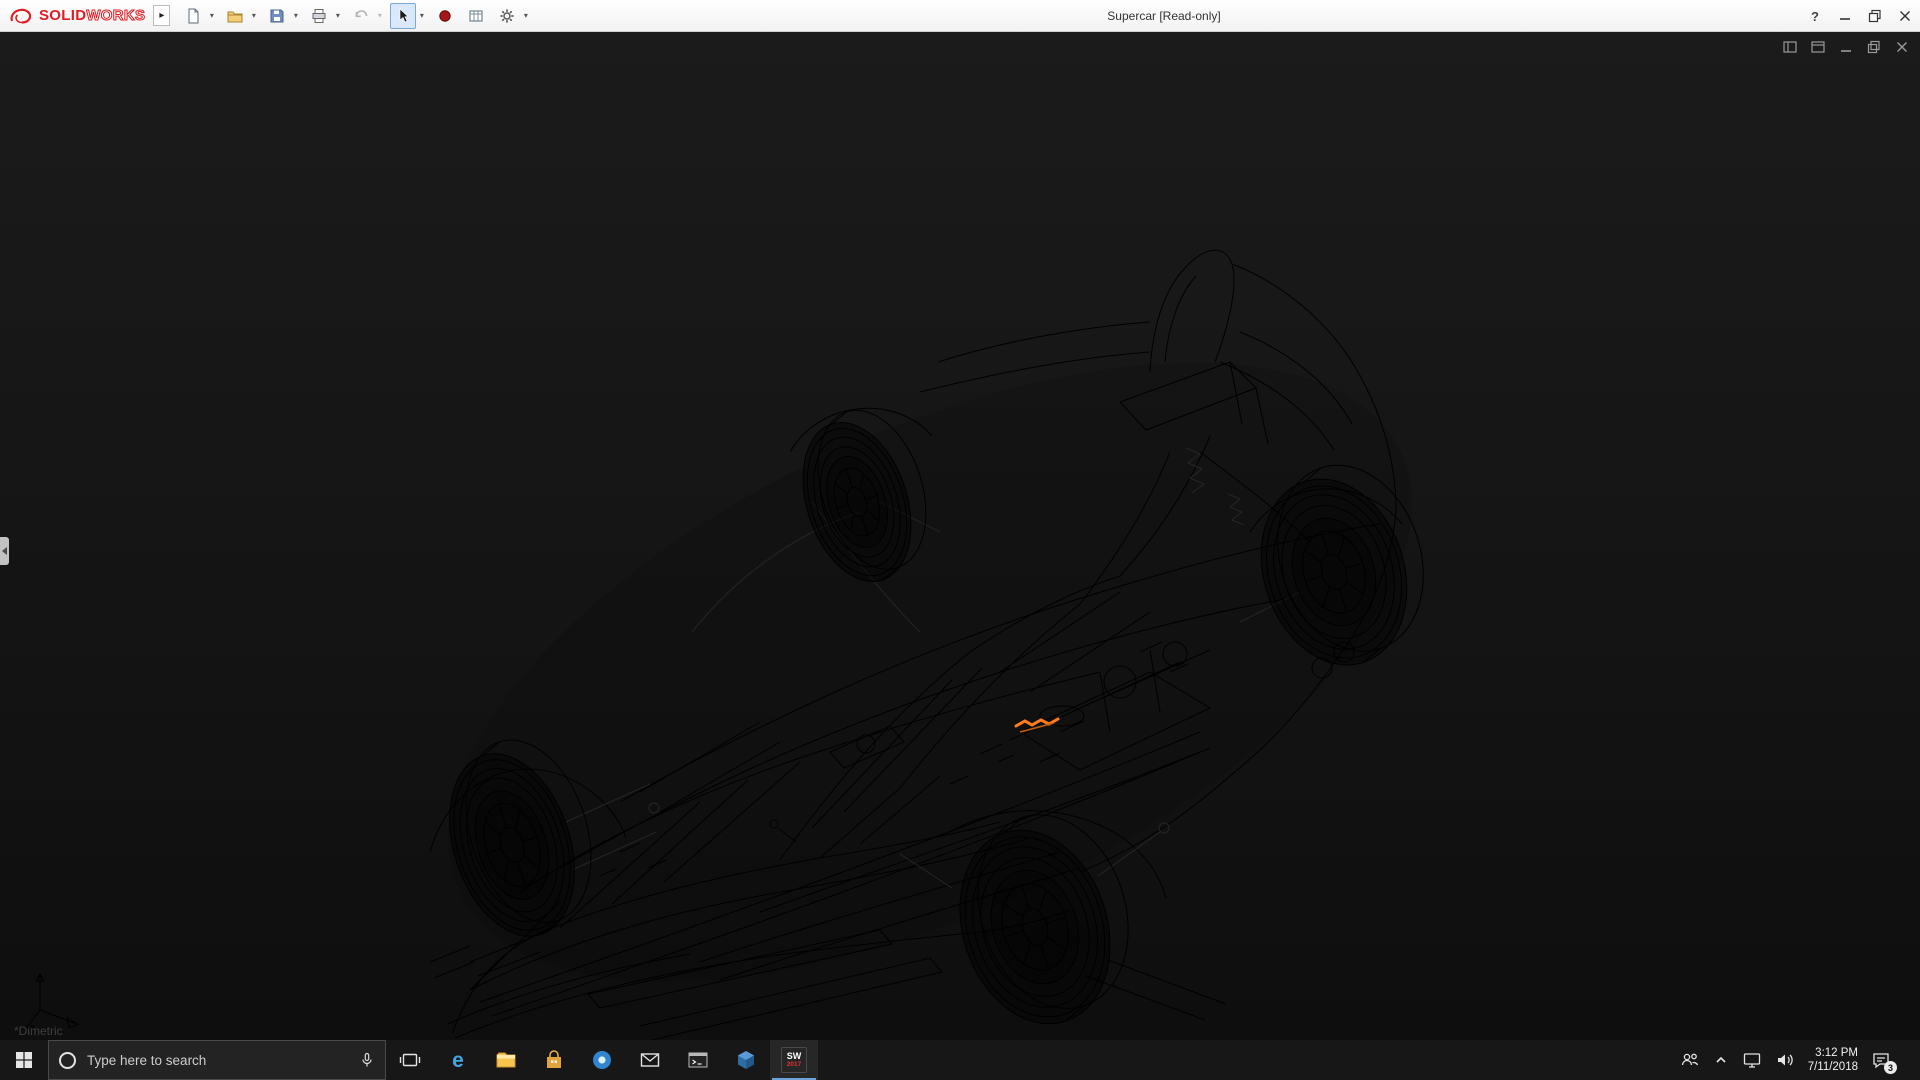 The image size is (1920, 1080). I want to click on save-dropdown: ▾, so click(295, 16).